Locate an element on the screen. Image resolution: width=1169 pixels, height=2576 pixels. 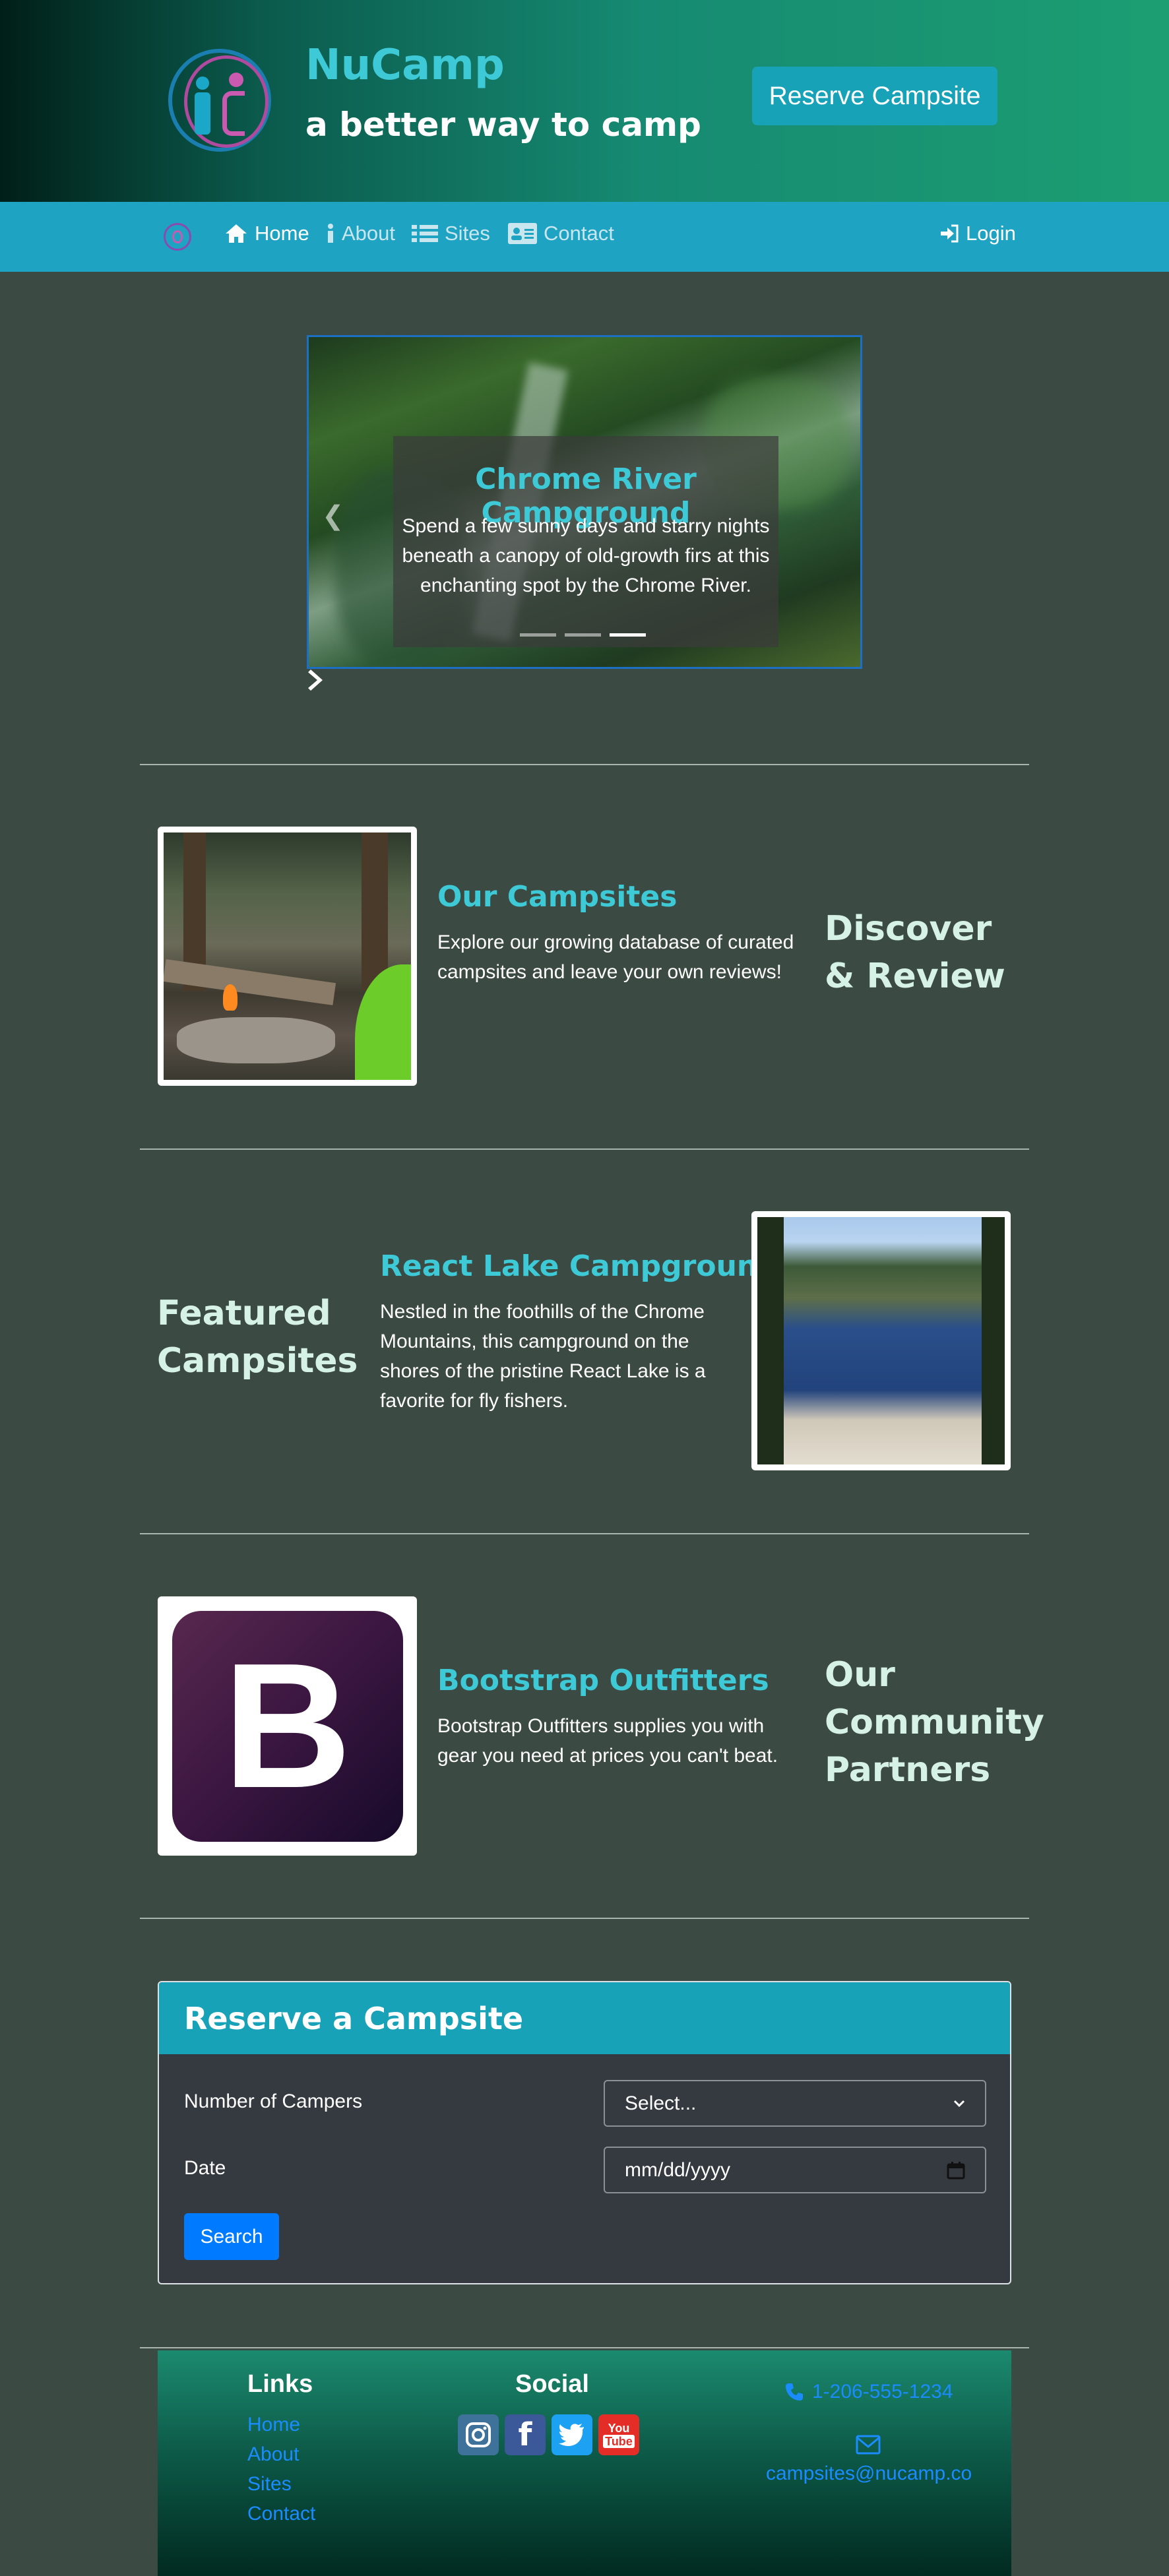
nav-contact: Contact is located at coordinates (561, 234).